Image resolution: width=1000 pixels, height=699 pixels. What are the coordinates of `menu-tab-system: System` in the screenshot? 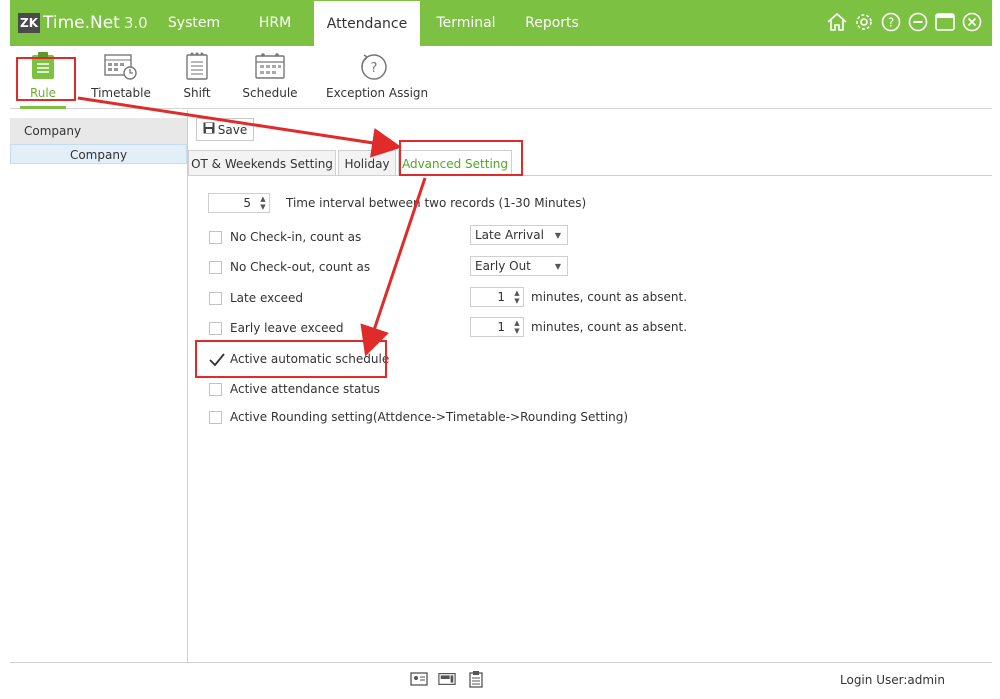 It's located at (194, 23).